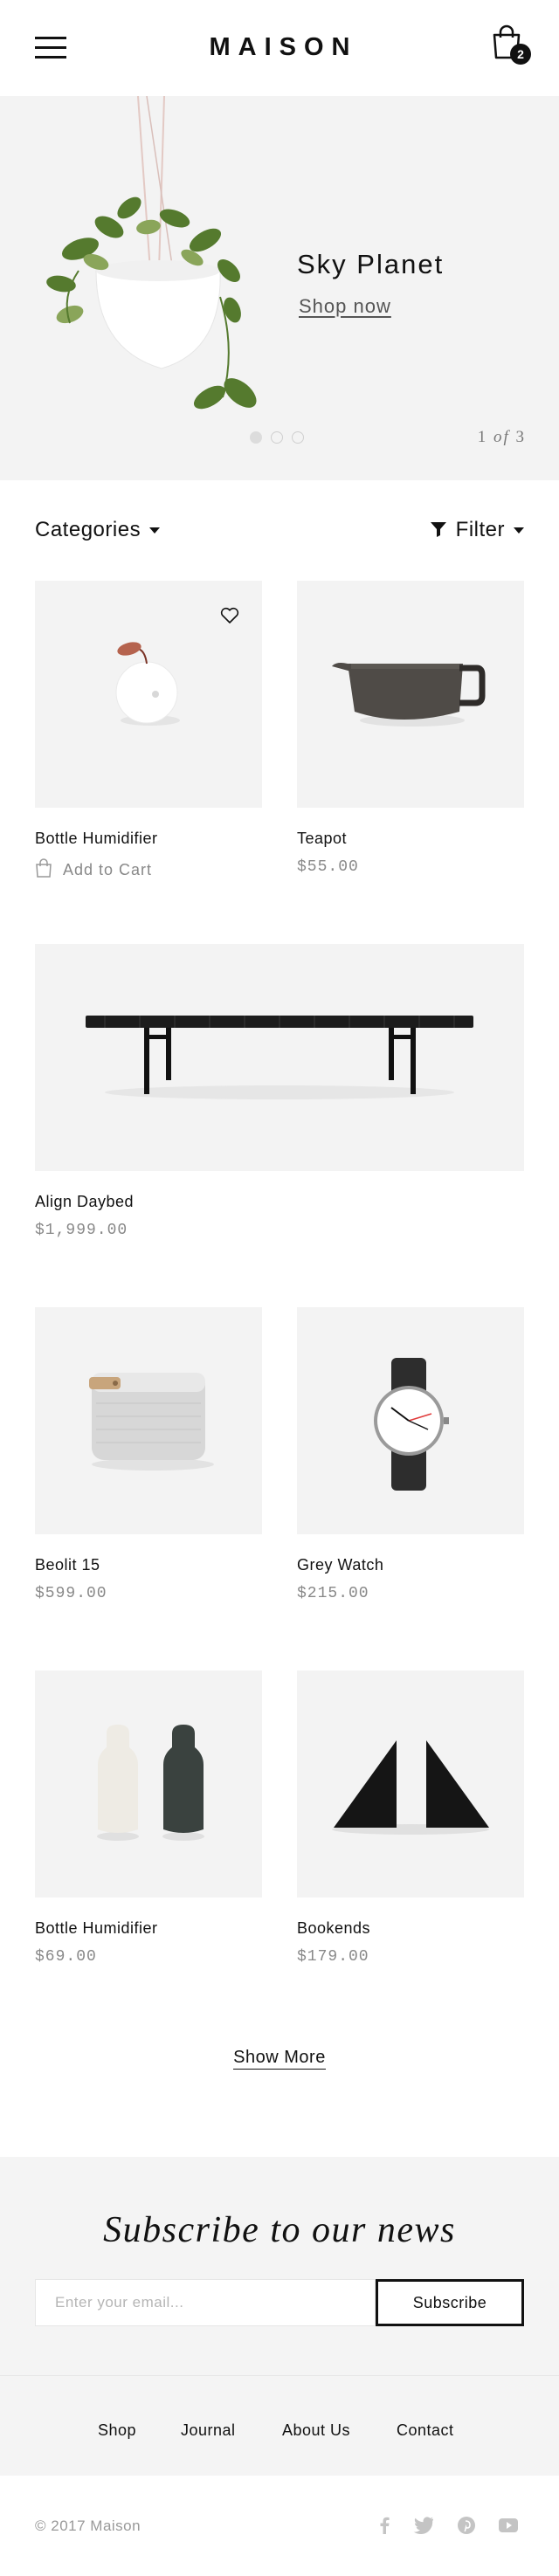 The width and height of the screenshot is (559, 2576). I want to click on shop-now-link: Shop now, so click(345, 306).